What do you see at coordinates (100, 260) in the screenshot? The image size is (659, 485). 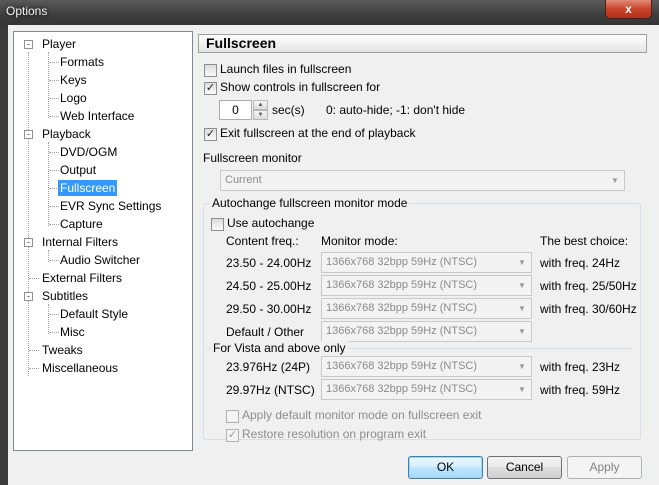 I see `tree-item-audio-switcher: Audio Switcher` at bounding box center [100, 260].